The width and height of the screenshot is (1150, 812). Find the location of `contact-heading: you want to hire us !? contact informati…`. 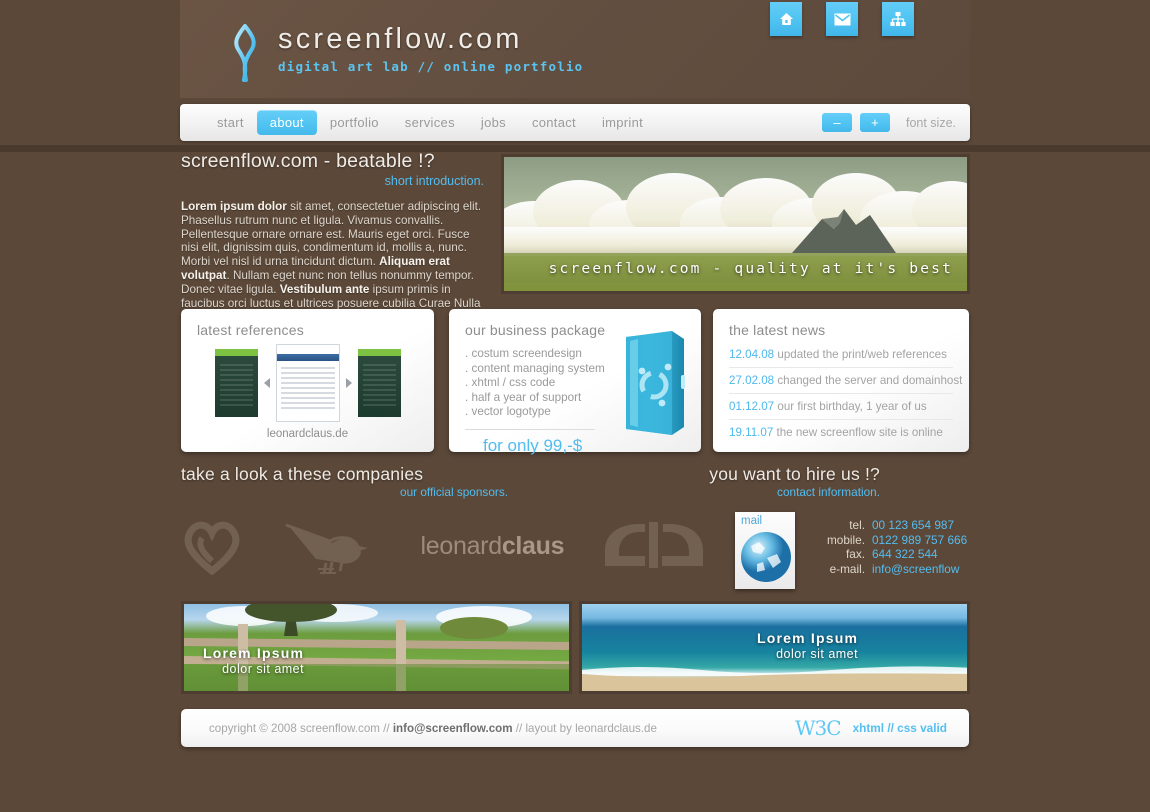

contact-heading: you want to hire us !? contact informati… is located at coordinates (760, 481).